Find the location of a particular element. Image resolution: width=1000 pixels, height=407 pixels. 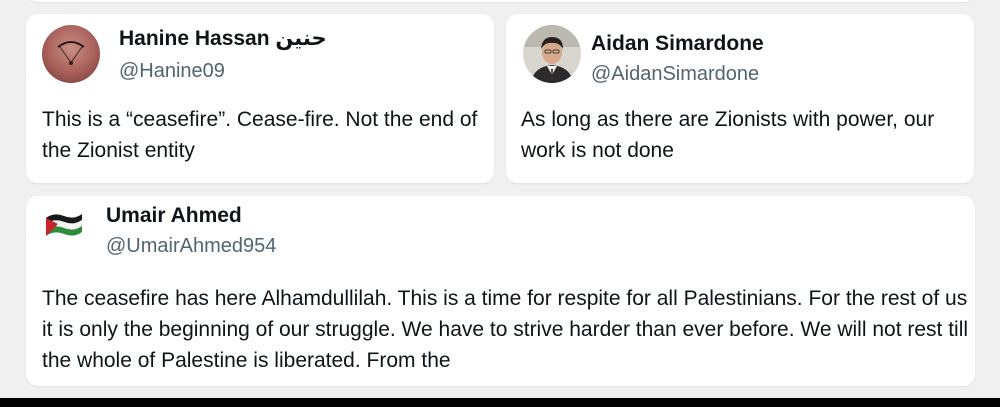

author-handle: @Hanine09 is located at coordinates (172, 71).